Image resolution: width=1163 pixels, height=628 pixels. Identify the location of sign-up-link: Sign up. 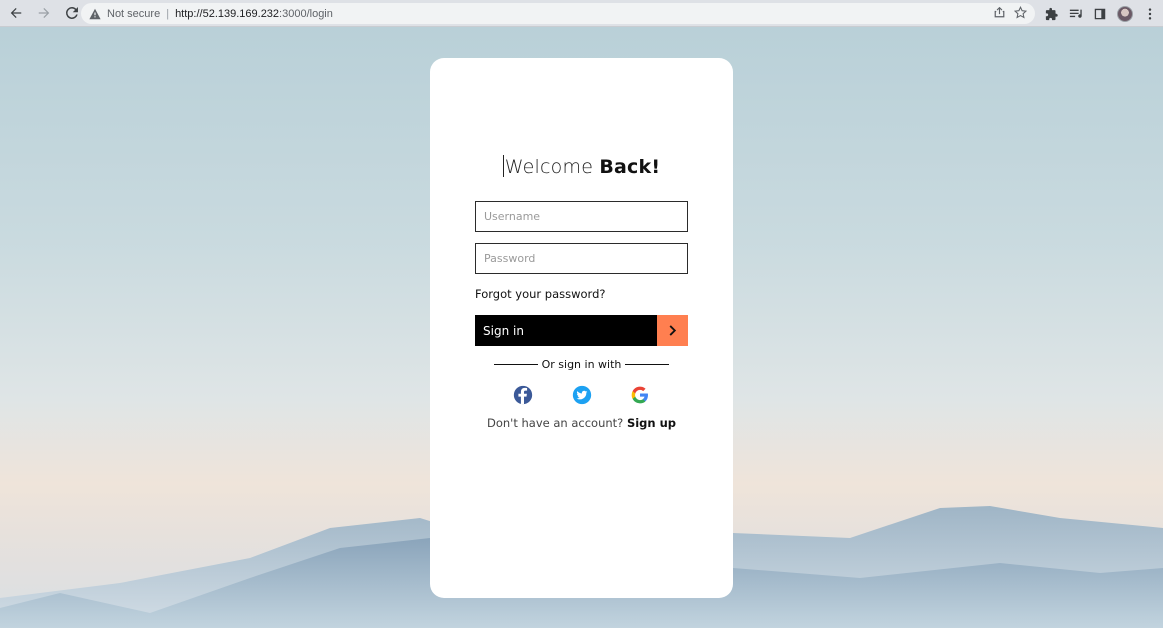
(651, 423).